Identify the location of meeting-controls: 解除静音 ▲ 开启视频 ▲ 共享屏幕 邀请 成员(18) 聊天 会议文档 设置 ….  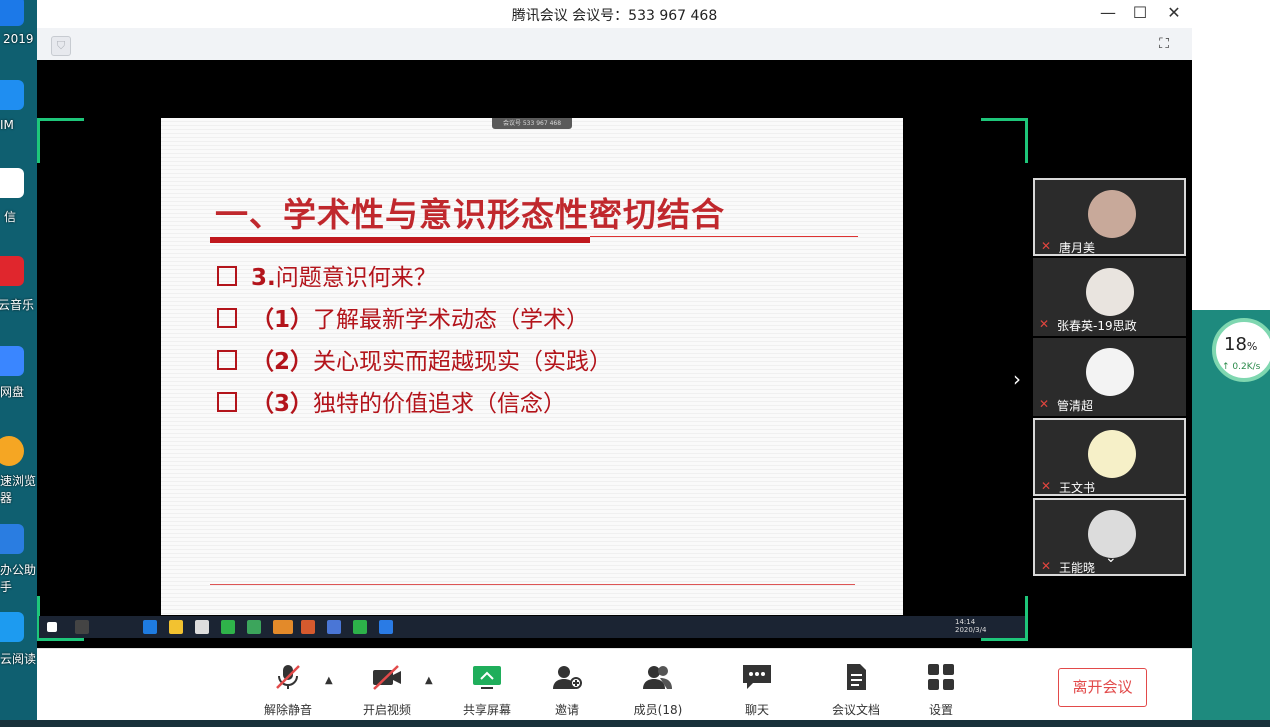
(614, 684).